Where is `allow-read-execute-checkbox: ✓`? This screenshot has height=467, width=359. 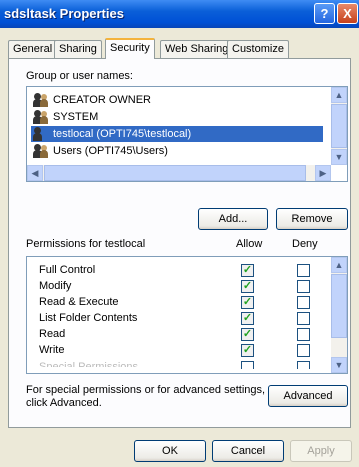
allow-read-execute-checkbox: ✓ is located at coordinates (247, 302).